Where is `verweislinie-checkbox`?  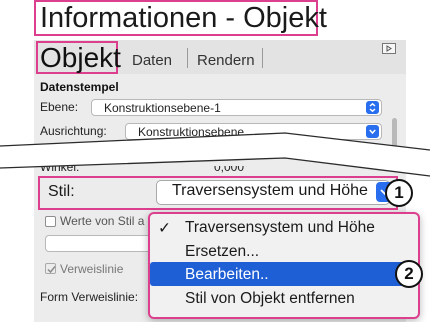 verweislinie-checkbox is located at coordinates (50, 268).